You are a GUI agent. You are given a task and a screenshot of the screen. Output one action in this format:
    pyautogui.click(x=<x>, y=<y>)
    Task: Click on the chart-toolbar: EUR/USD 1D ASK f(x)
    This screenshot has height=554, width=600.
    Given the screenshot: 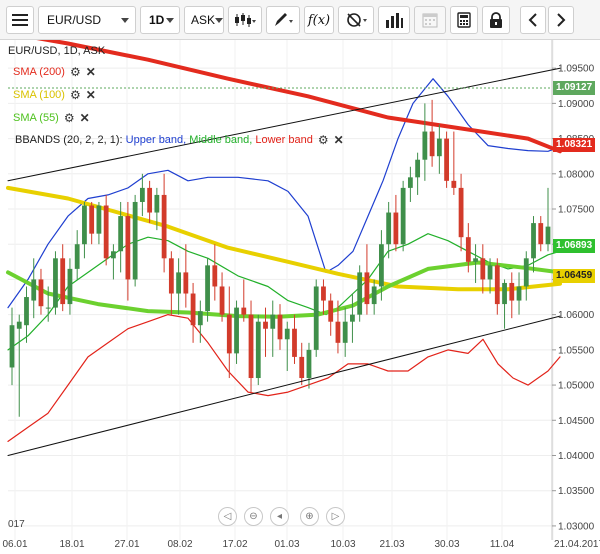 What is the action you would take?
    pyautogui.click(x=300, y=20)
    